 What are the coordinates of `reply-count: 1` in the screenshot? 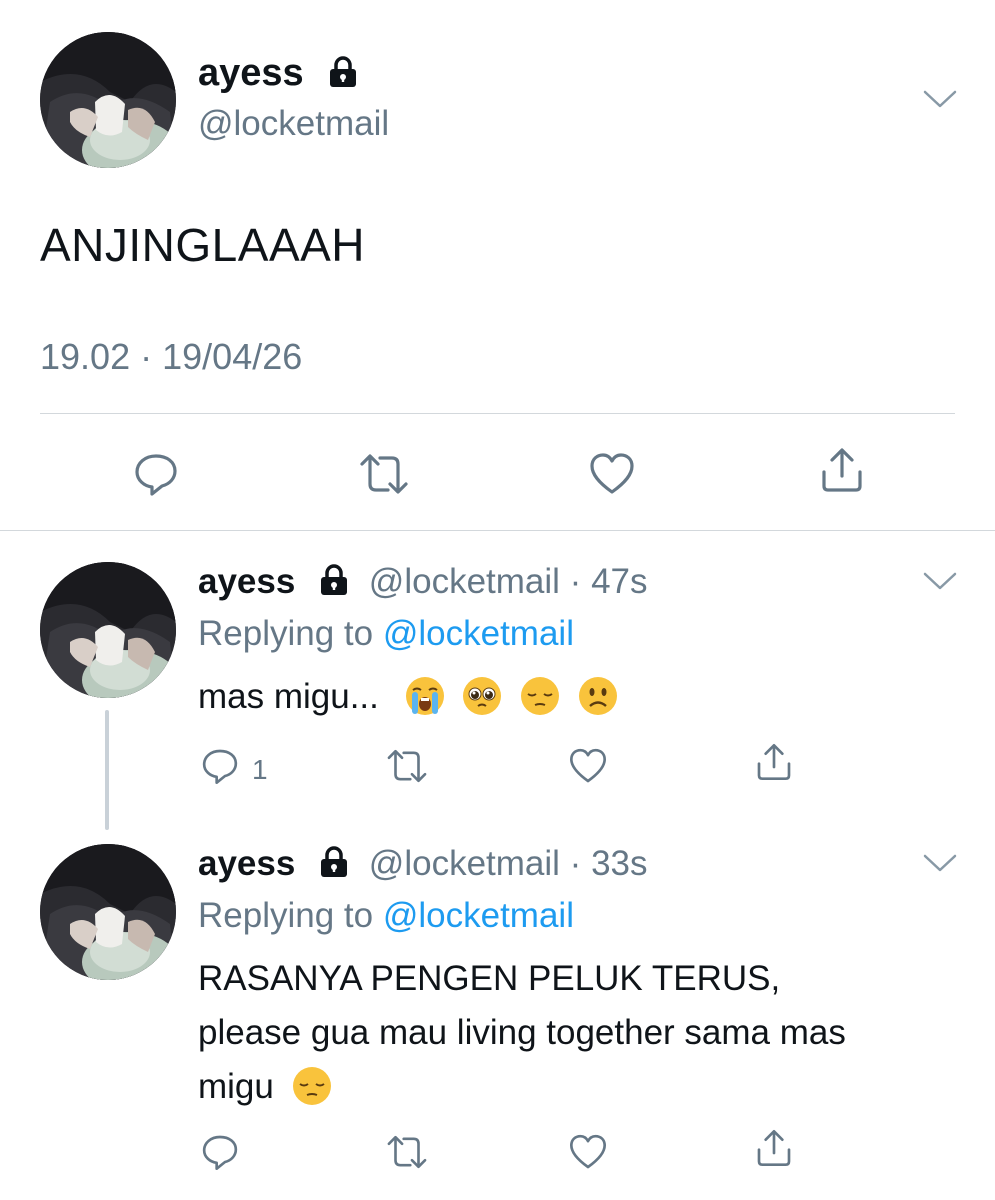 It's located at (260, 769).